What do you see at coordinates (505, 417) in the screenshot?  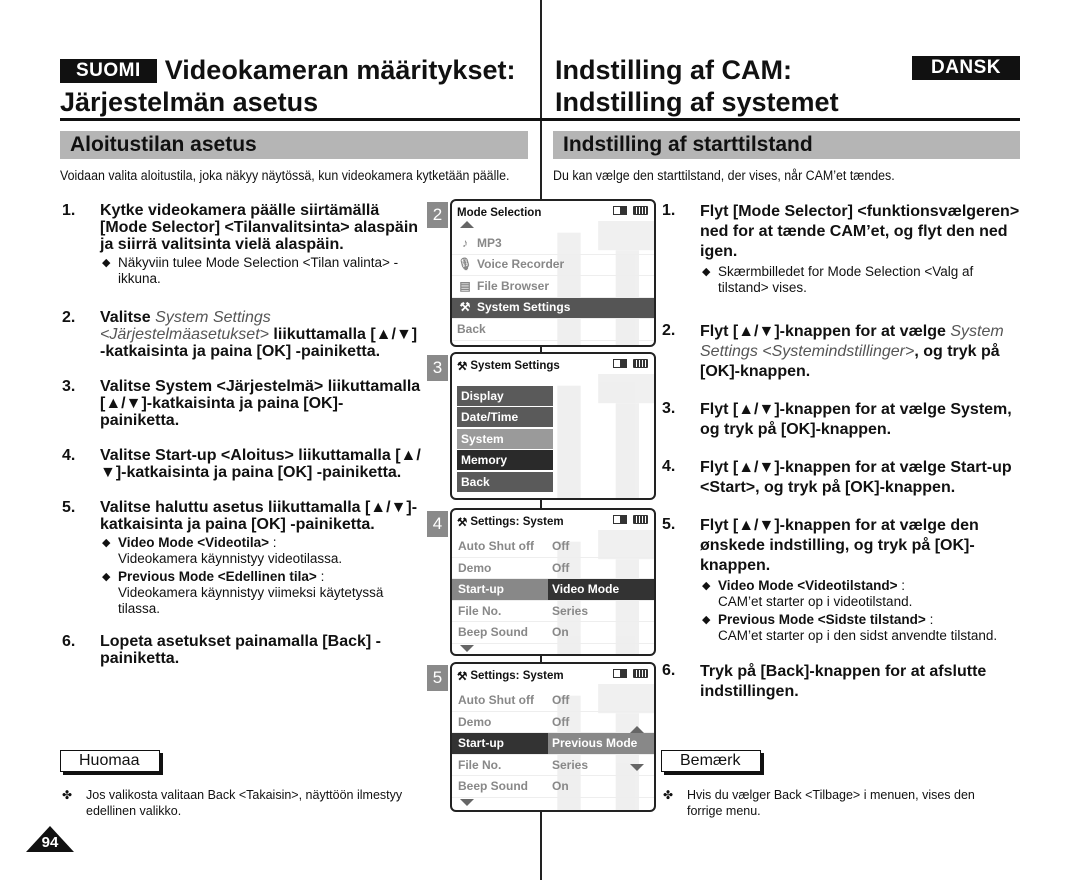 I see `menu-item: Date/Time` at bounding box center [505, 417].